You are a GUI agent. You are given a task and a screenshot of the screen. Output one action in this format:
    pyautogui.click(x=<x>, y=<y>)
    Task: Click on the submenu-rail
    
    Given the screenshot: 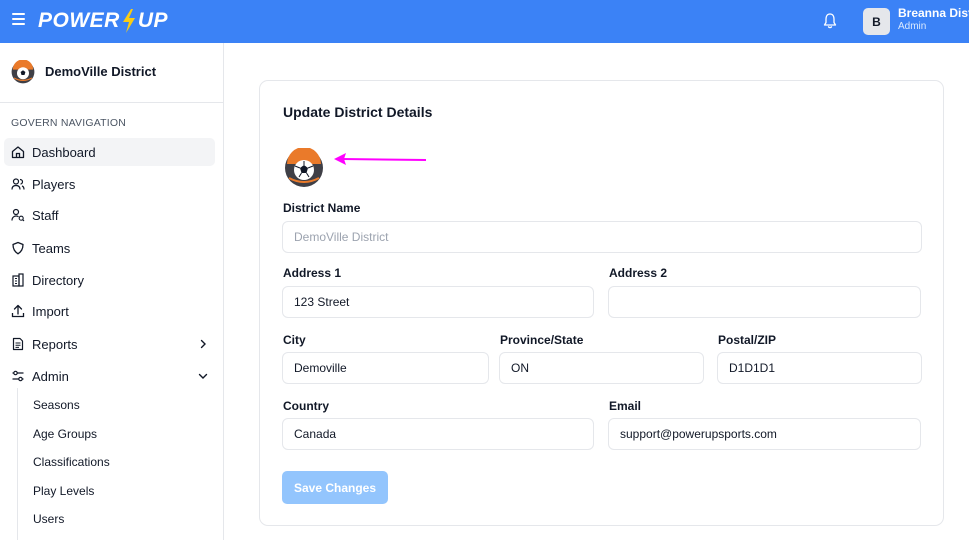 What is the action you would take?
    pyautogui.click(x=17, y=464)
    